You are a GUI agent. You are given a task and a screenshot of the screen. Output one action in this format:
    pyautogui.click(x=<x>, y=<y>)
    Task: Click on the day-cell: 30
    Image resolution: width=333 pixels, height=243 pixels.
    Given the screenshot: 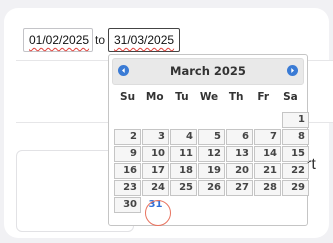 What is the action you would take?
    pyautogui.click(x=127, y=205)
    